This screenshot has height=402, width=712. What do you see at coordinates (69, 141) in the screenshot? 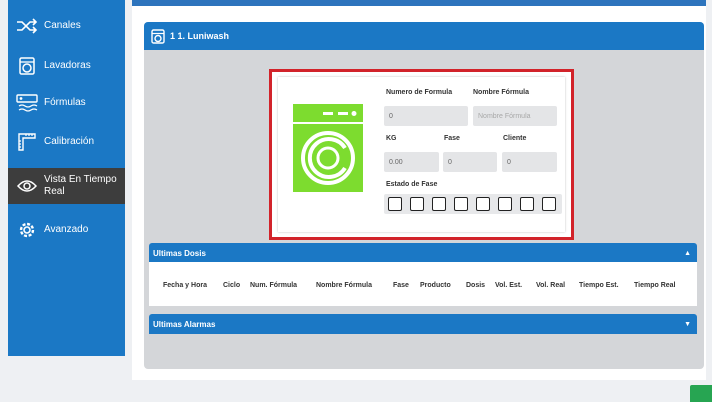
I see `sidebar-item-label: Calibración` at bounding box center [69, 141].